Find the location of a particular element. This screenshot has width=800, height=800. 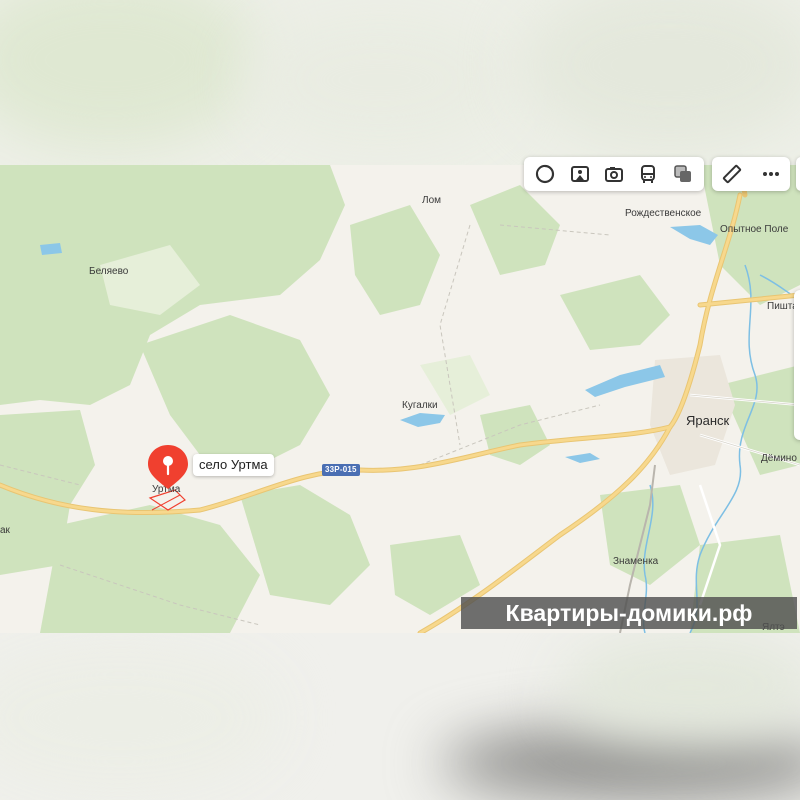

place-label: Рождественское is located at coordinates (663, 213).